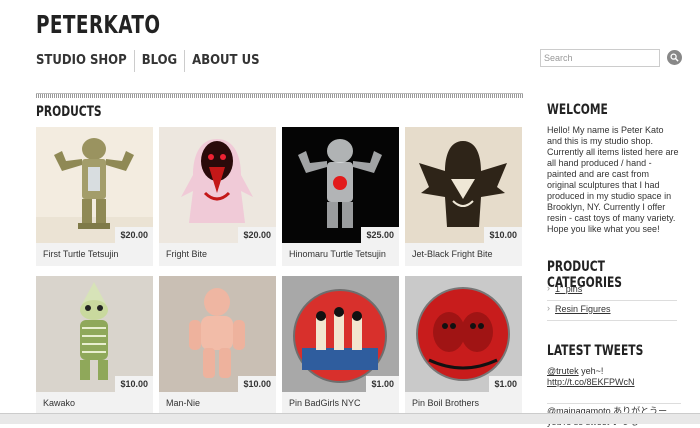 The image size is (700, 428). Describe the element at coordinates (94, 403) in the screenshot. I see `product-name: Kawako` at that location.